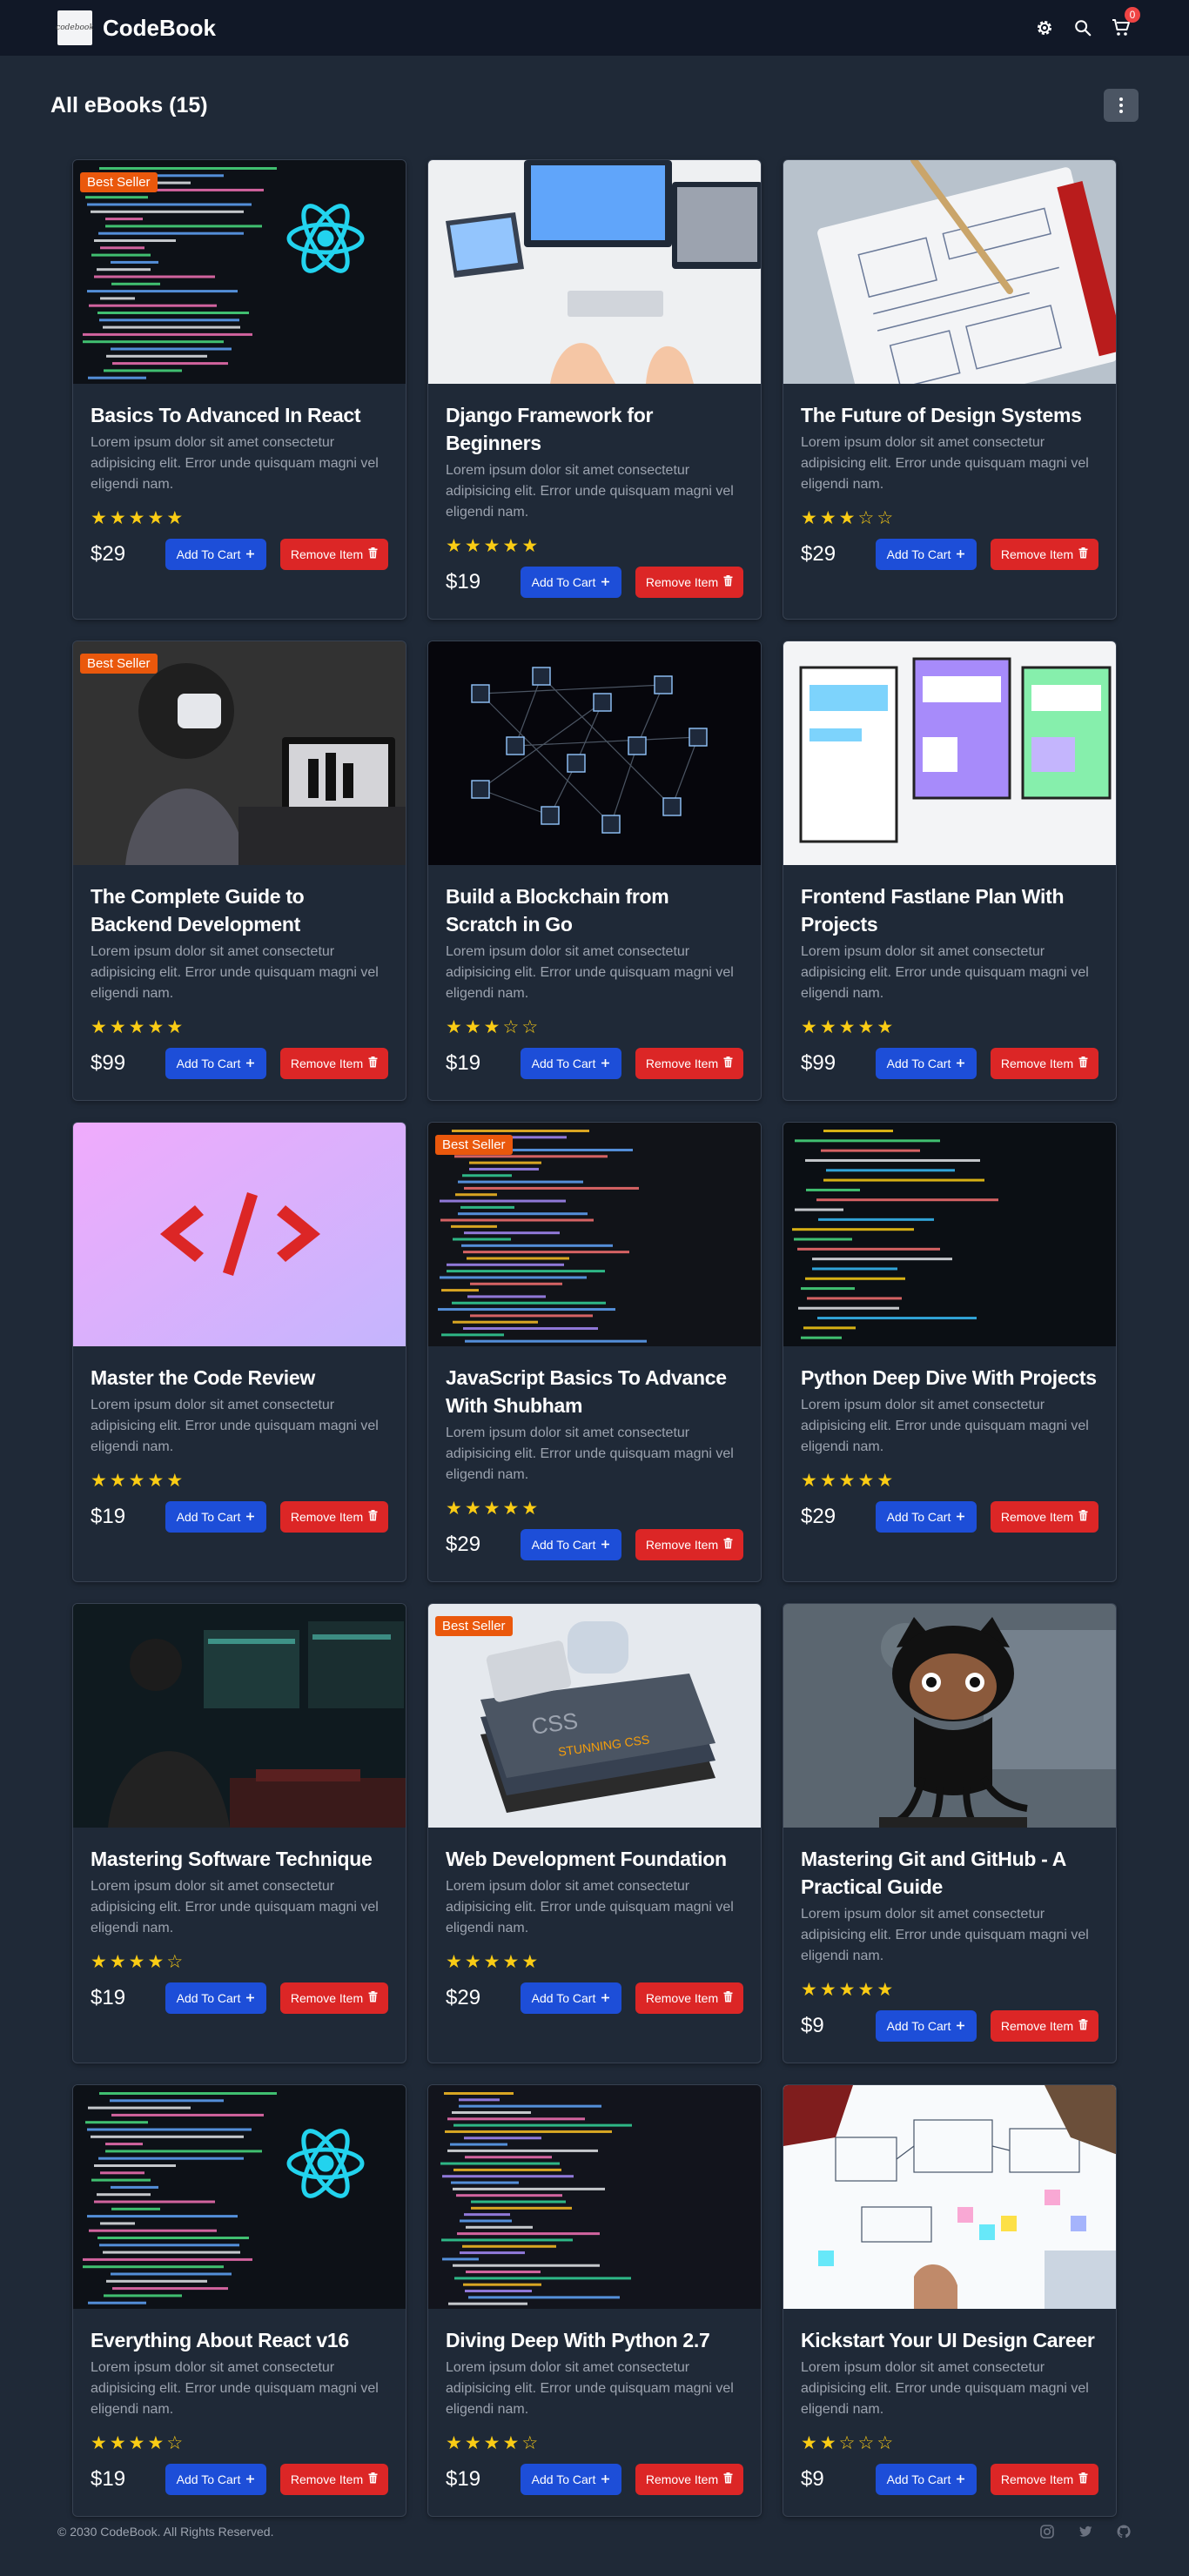 The image size is (1189, 2576). What do you see at coordinates (240, 2340) in the screenshot?
I see `product-title: Everything About React v16` at bounding box center [240, 2340].